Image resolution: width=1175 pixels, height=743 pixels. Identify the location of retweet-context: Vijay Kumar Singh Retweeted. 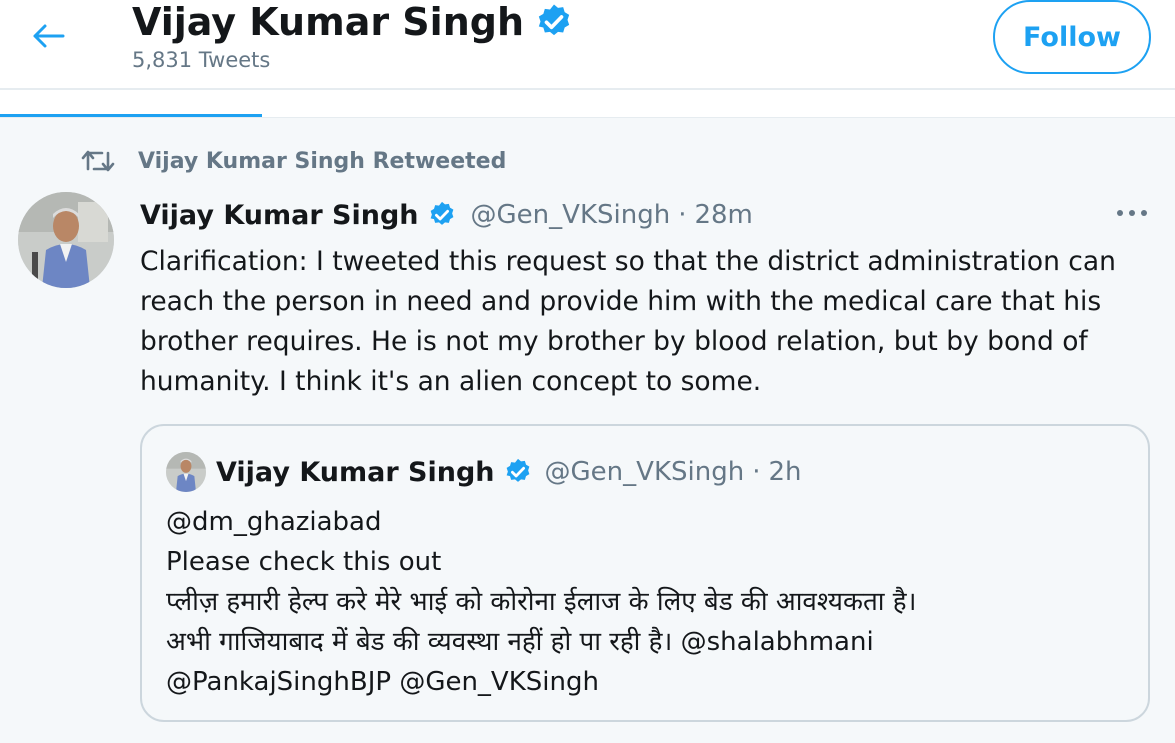
(293, 161).